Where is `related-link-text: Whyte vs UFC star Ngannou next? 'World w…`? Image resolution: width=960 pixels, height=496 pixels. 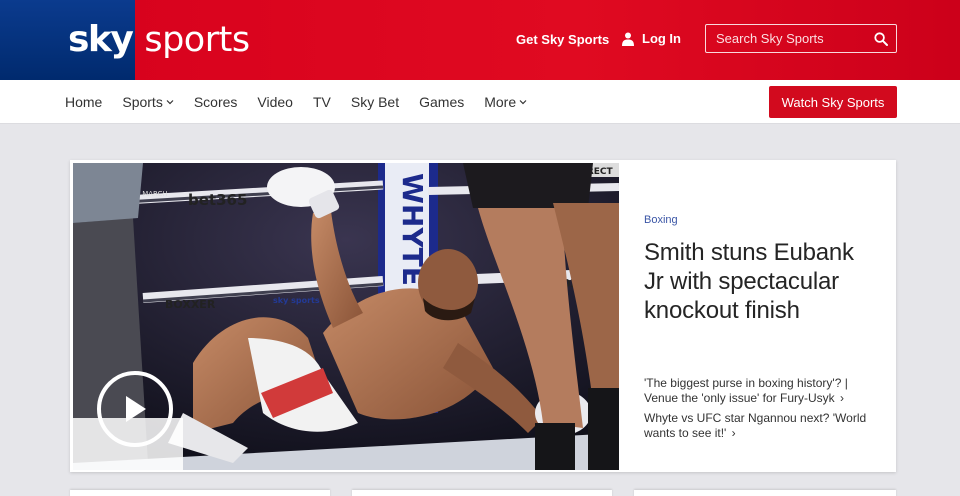 related-link-text: Whyte vs UFC star Ngannou next? 'World w… is located at coordinates (755, 425).